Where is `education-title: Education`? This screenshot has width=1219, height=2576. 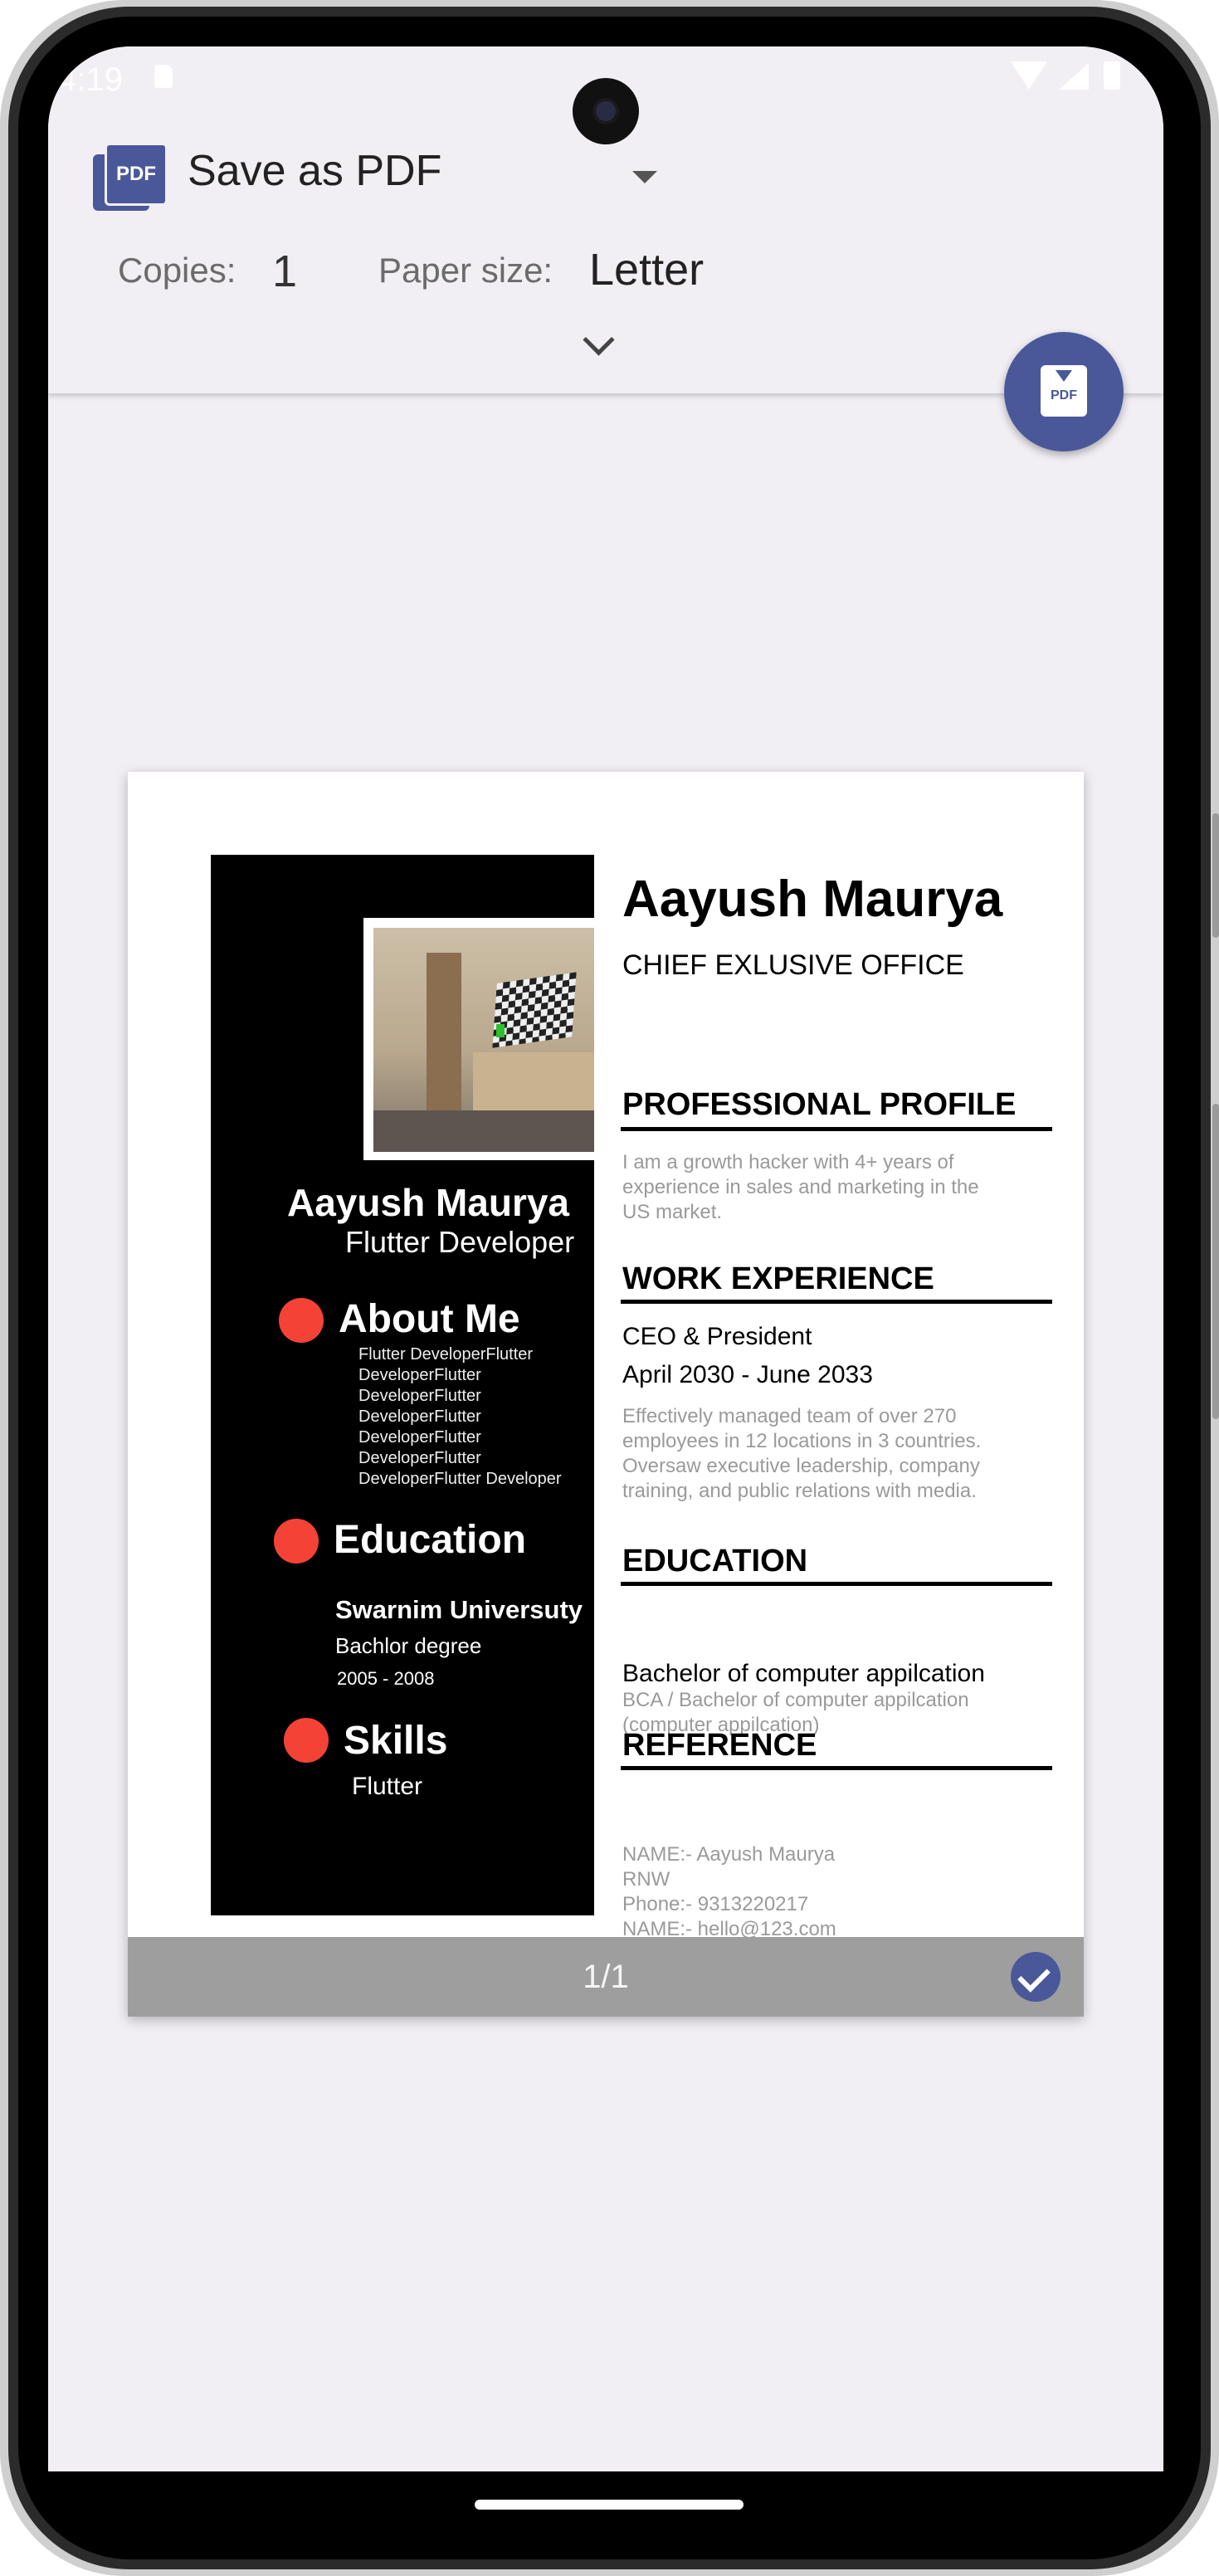 education-title: Education is located at coordinates (431, 1540).